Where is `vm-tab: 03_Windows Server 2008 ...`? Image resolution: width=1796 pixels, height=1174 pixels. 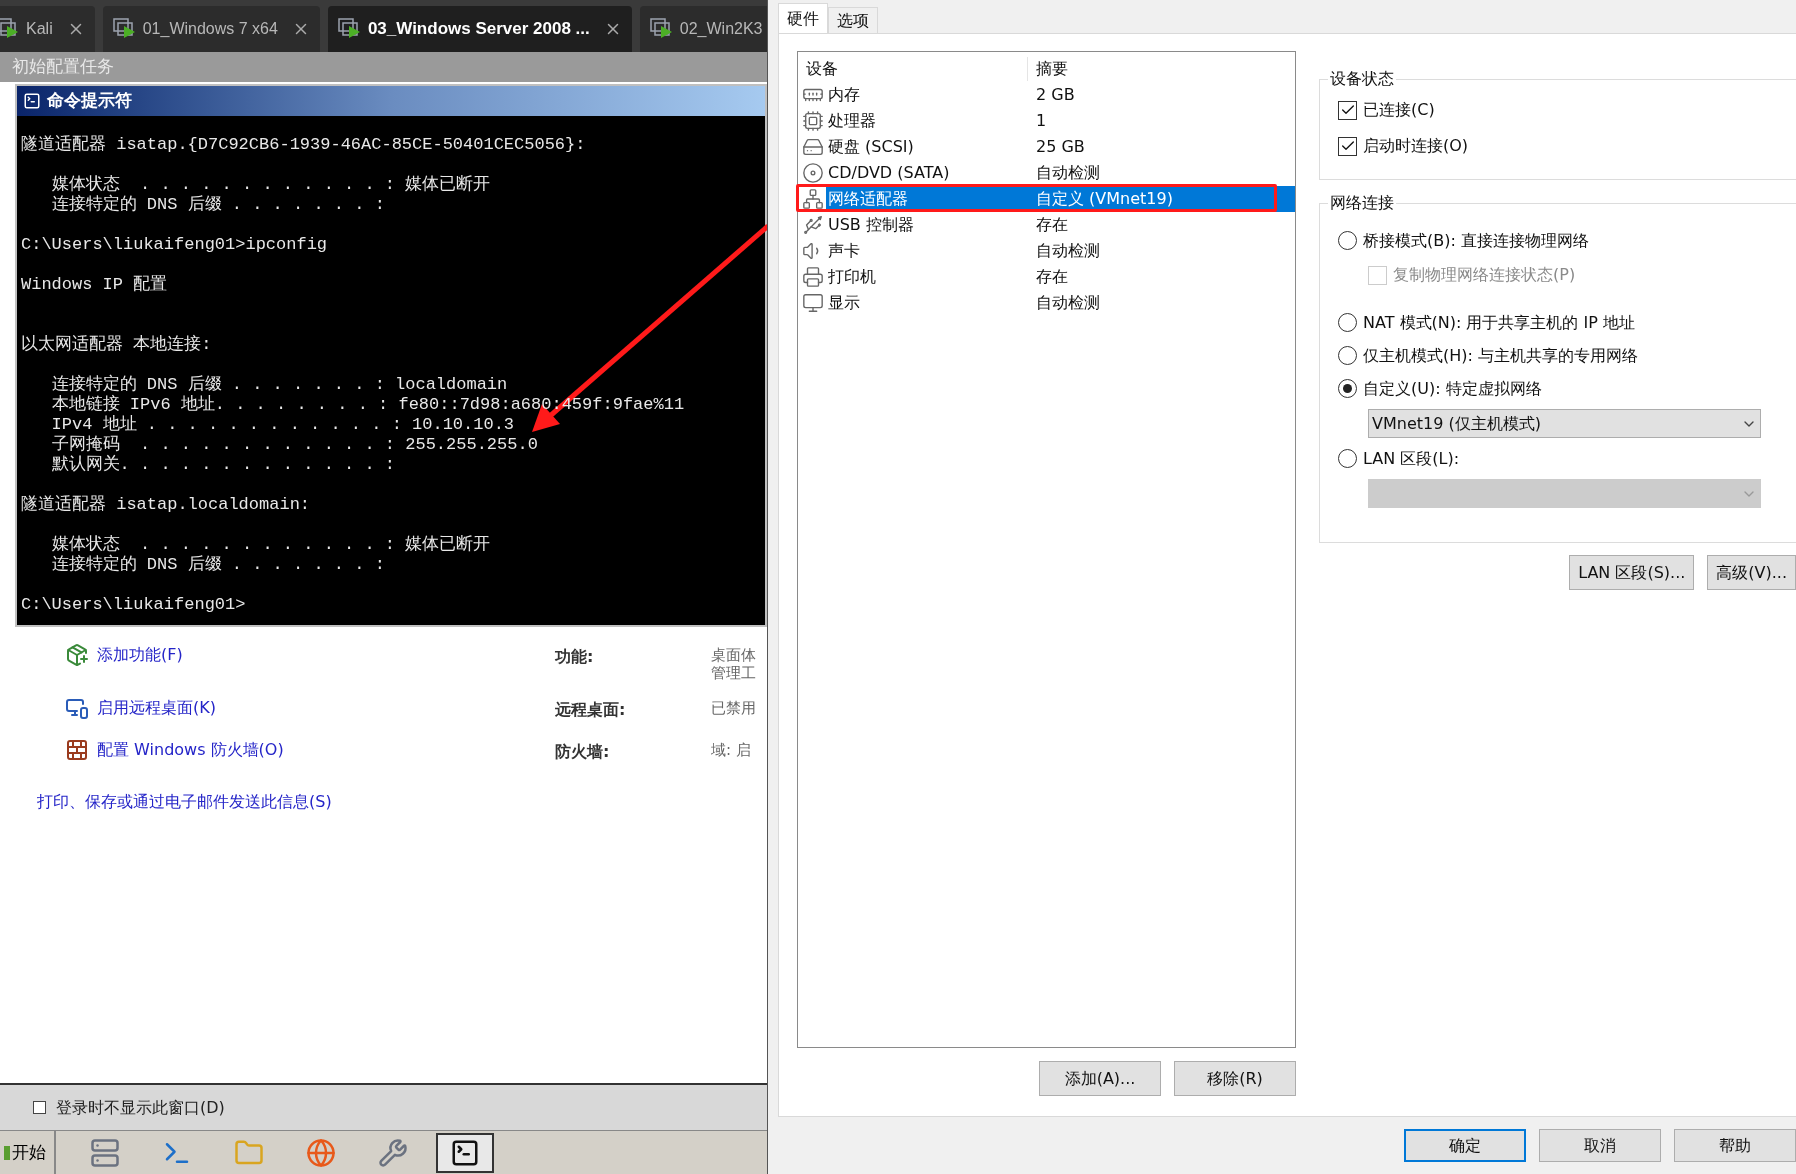
vm-tab: 03_Windows Server 2008 ... is located at coordinates (479, 29).